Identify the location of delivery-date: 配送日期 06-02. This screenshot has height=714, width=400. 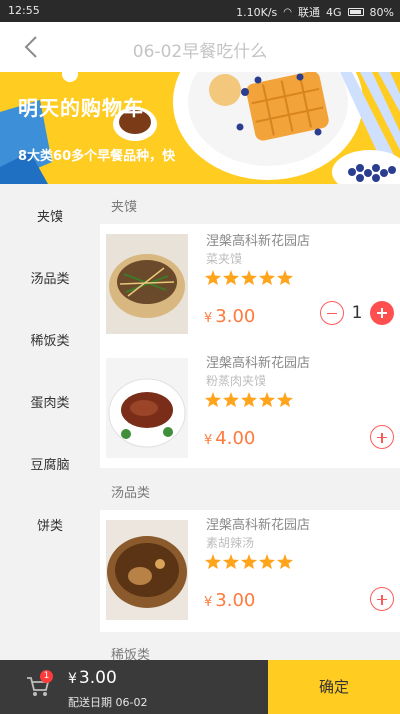
(108, 702).